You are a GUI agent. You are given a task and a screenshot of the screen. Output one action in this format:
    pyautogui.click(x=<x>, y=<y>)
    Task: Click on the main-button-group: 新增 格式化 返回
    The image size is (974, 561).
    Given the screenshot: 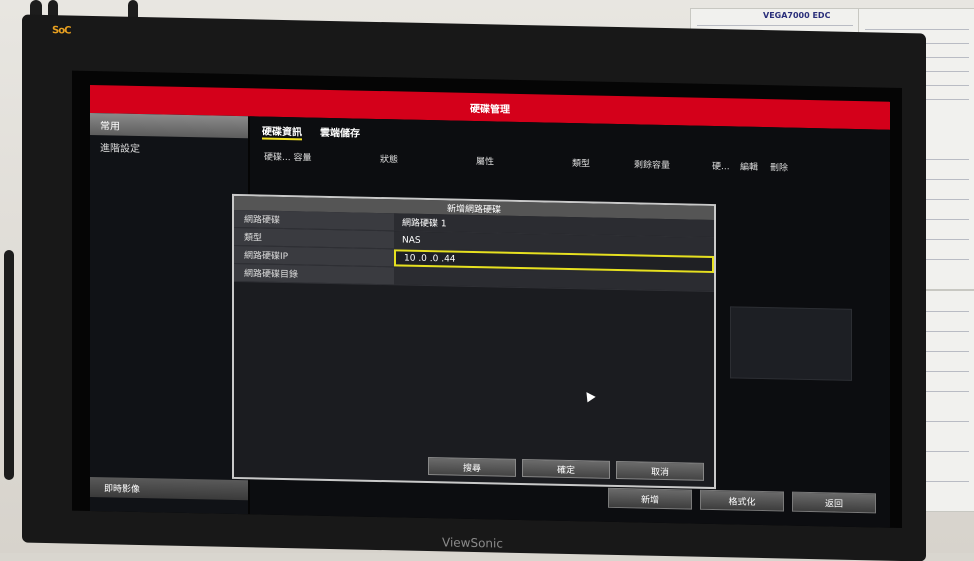 What is the action you would take?
    pyautogui.click(x=742, y=500)
    